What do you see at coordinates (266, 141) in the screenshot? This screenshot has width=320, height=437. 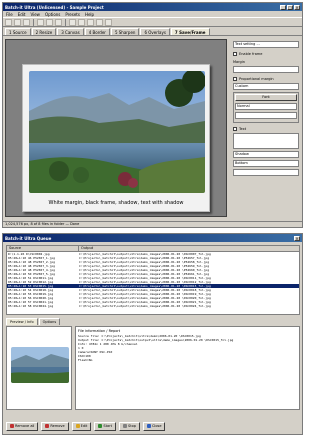 I see `text-input` at bounding box center [266, 141].